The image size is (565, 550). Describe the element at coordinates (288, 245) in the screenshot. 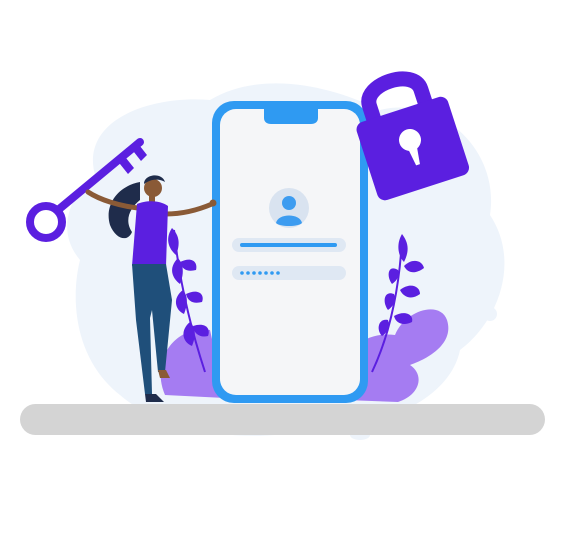

I see `username-value-bar` at that location.